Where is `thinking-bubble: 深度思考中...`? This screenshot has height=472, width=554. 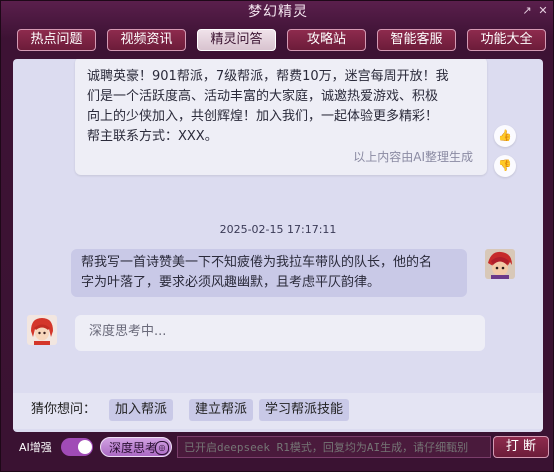
thinking-bubble: 深度思考中... is located at coordinates (280, 333).